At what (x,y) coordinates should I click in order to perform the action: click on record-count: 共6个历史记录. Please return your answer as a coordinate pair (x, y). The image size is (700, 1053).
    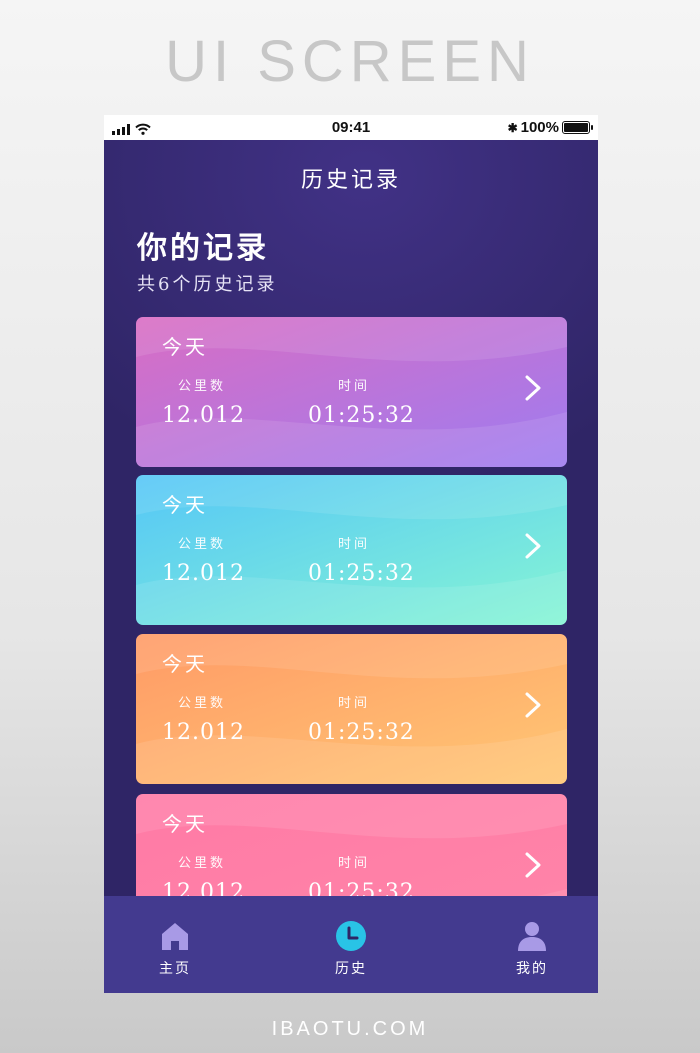
    Looking at the image, I should click on (207, 284).